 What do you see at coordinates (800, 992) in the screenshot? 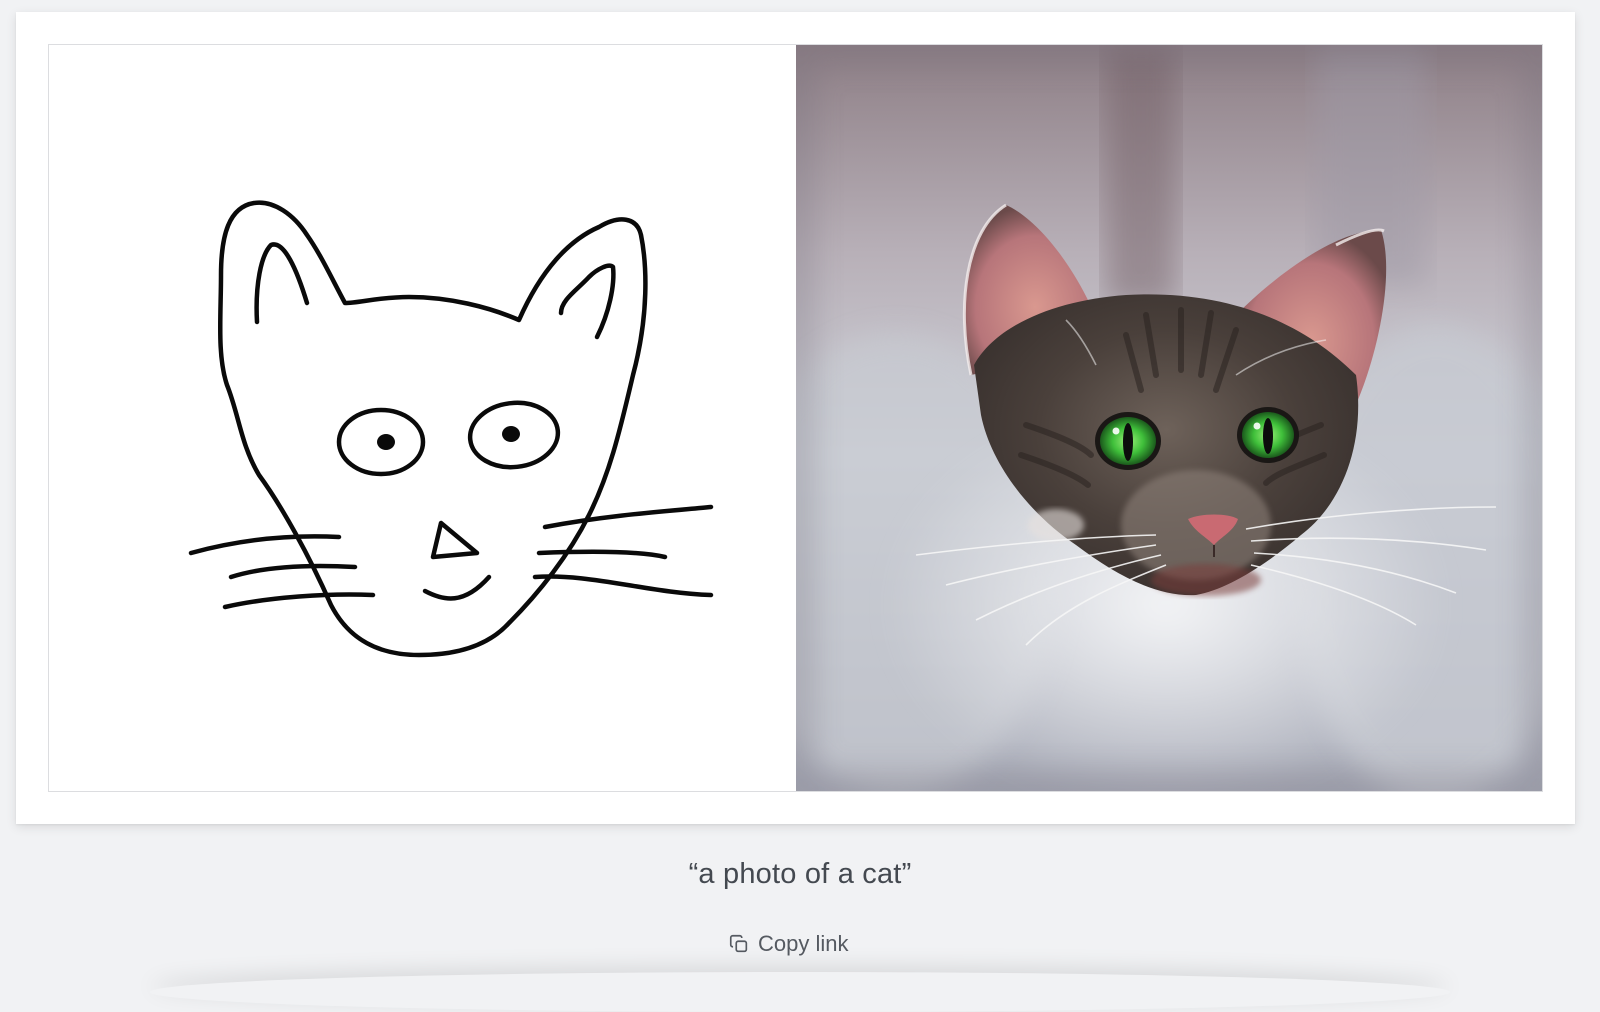
I see `next-card-shadow` at bounding box center [800, 992].